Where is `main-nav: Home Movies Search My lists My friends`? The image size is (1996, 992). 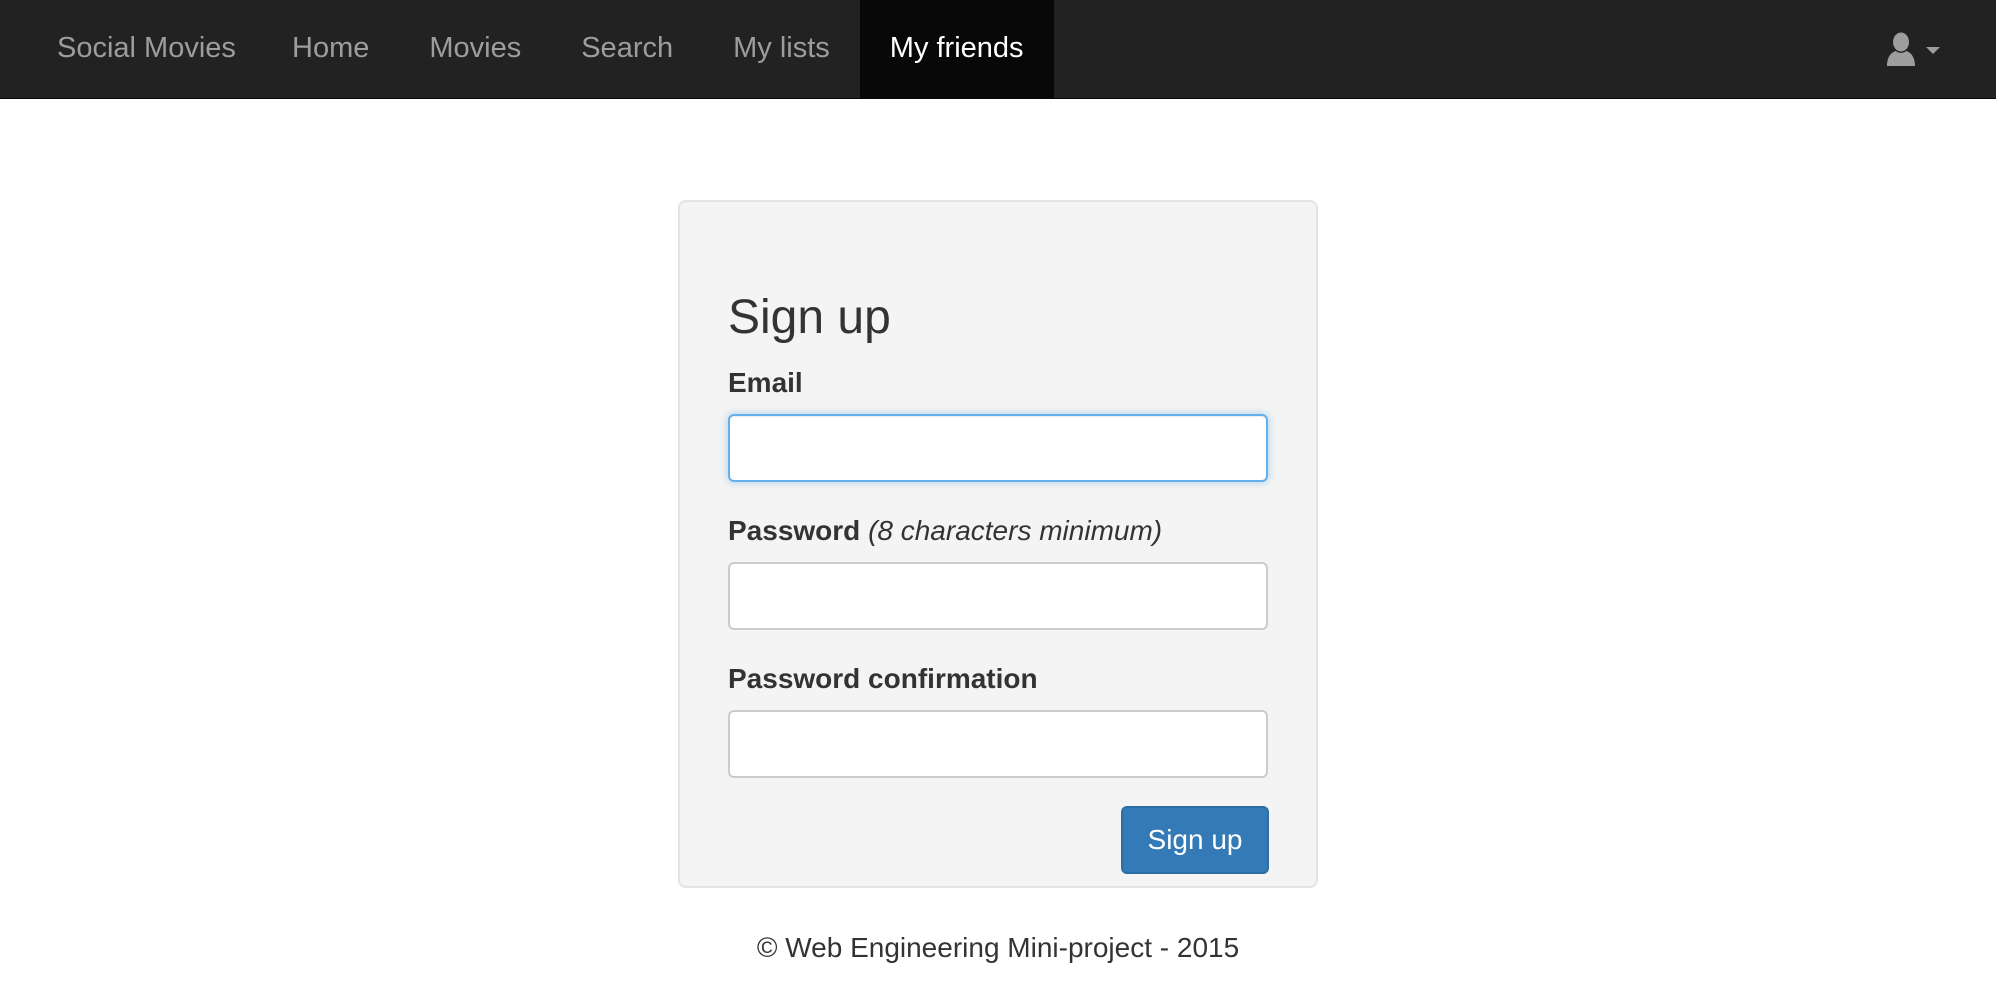
main-nav: Home Movies Search My lists My friends is located at coordinates (658, 49).